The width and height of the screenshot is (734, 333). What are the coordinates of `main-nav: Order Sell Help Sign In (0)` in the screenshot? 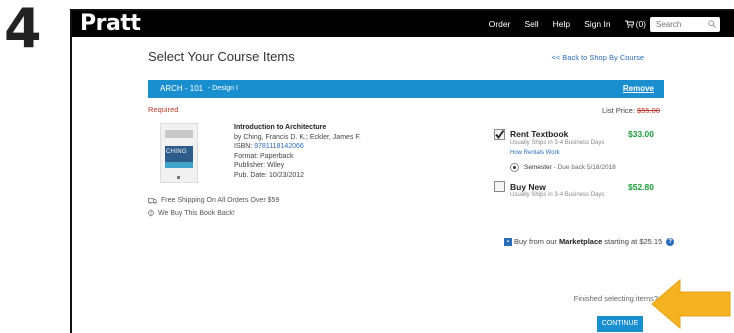 It's located at (567, 24).